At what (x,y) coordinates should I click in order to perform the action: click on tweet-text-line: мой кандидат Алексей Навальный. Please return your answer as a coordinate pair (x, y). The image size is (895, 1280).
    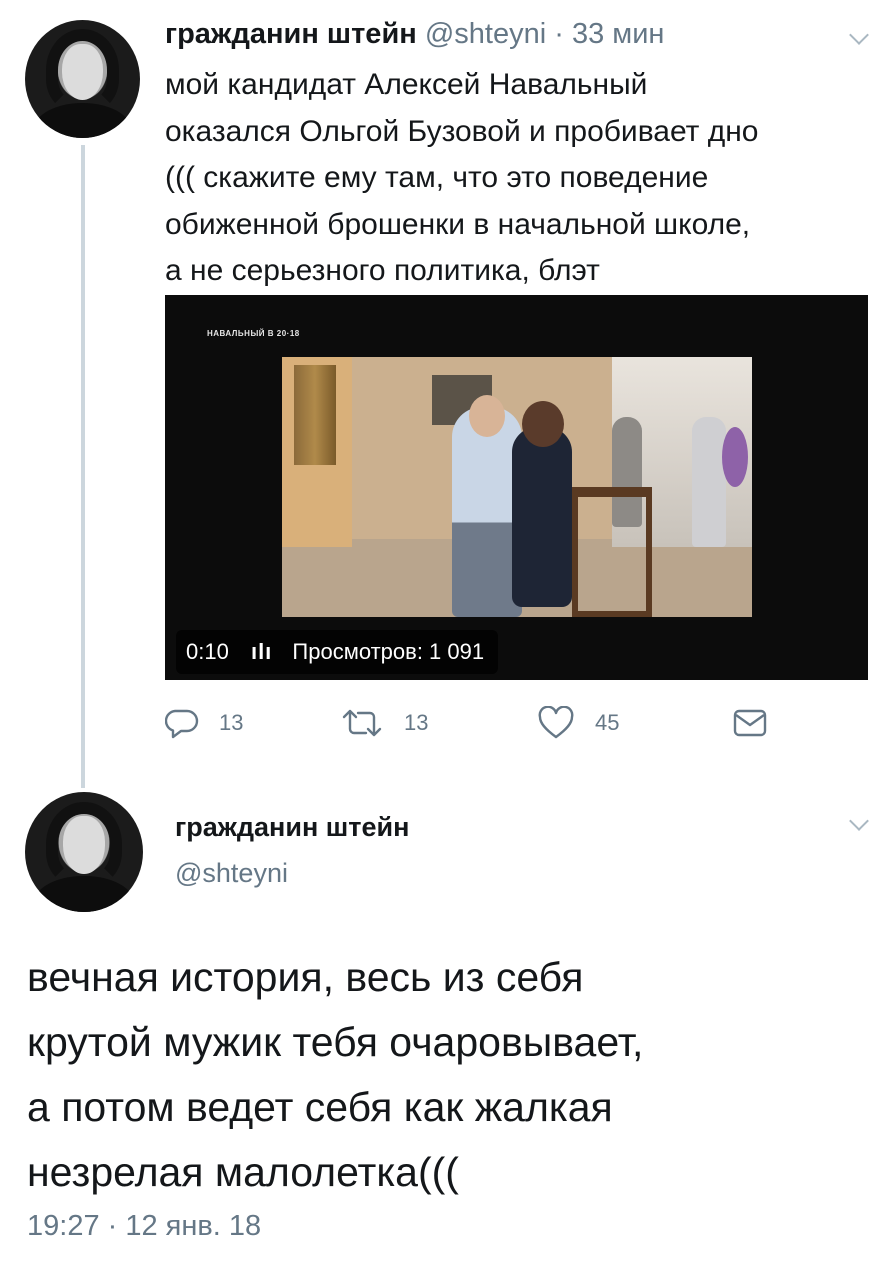
    Looking at the image, I should click on (406, 84).